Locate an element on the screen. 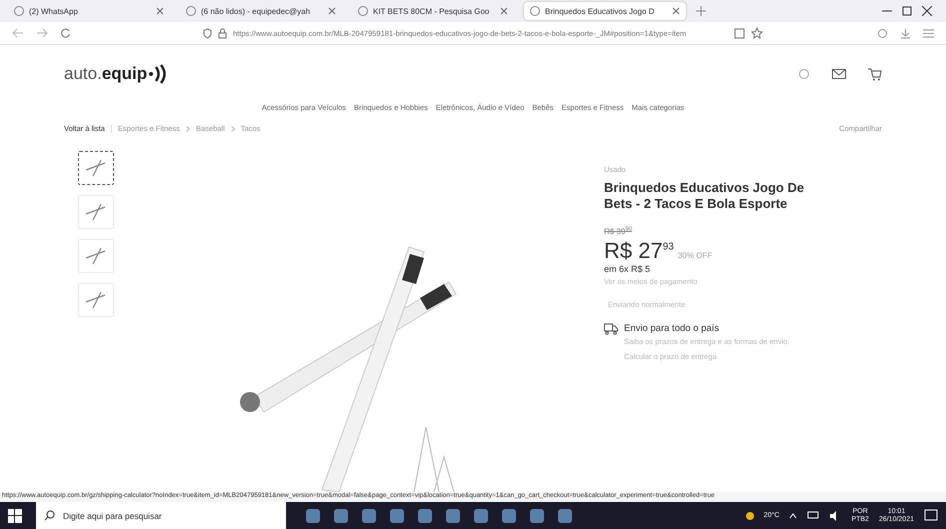  maximize-icon is located at coordinates (907, 11).